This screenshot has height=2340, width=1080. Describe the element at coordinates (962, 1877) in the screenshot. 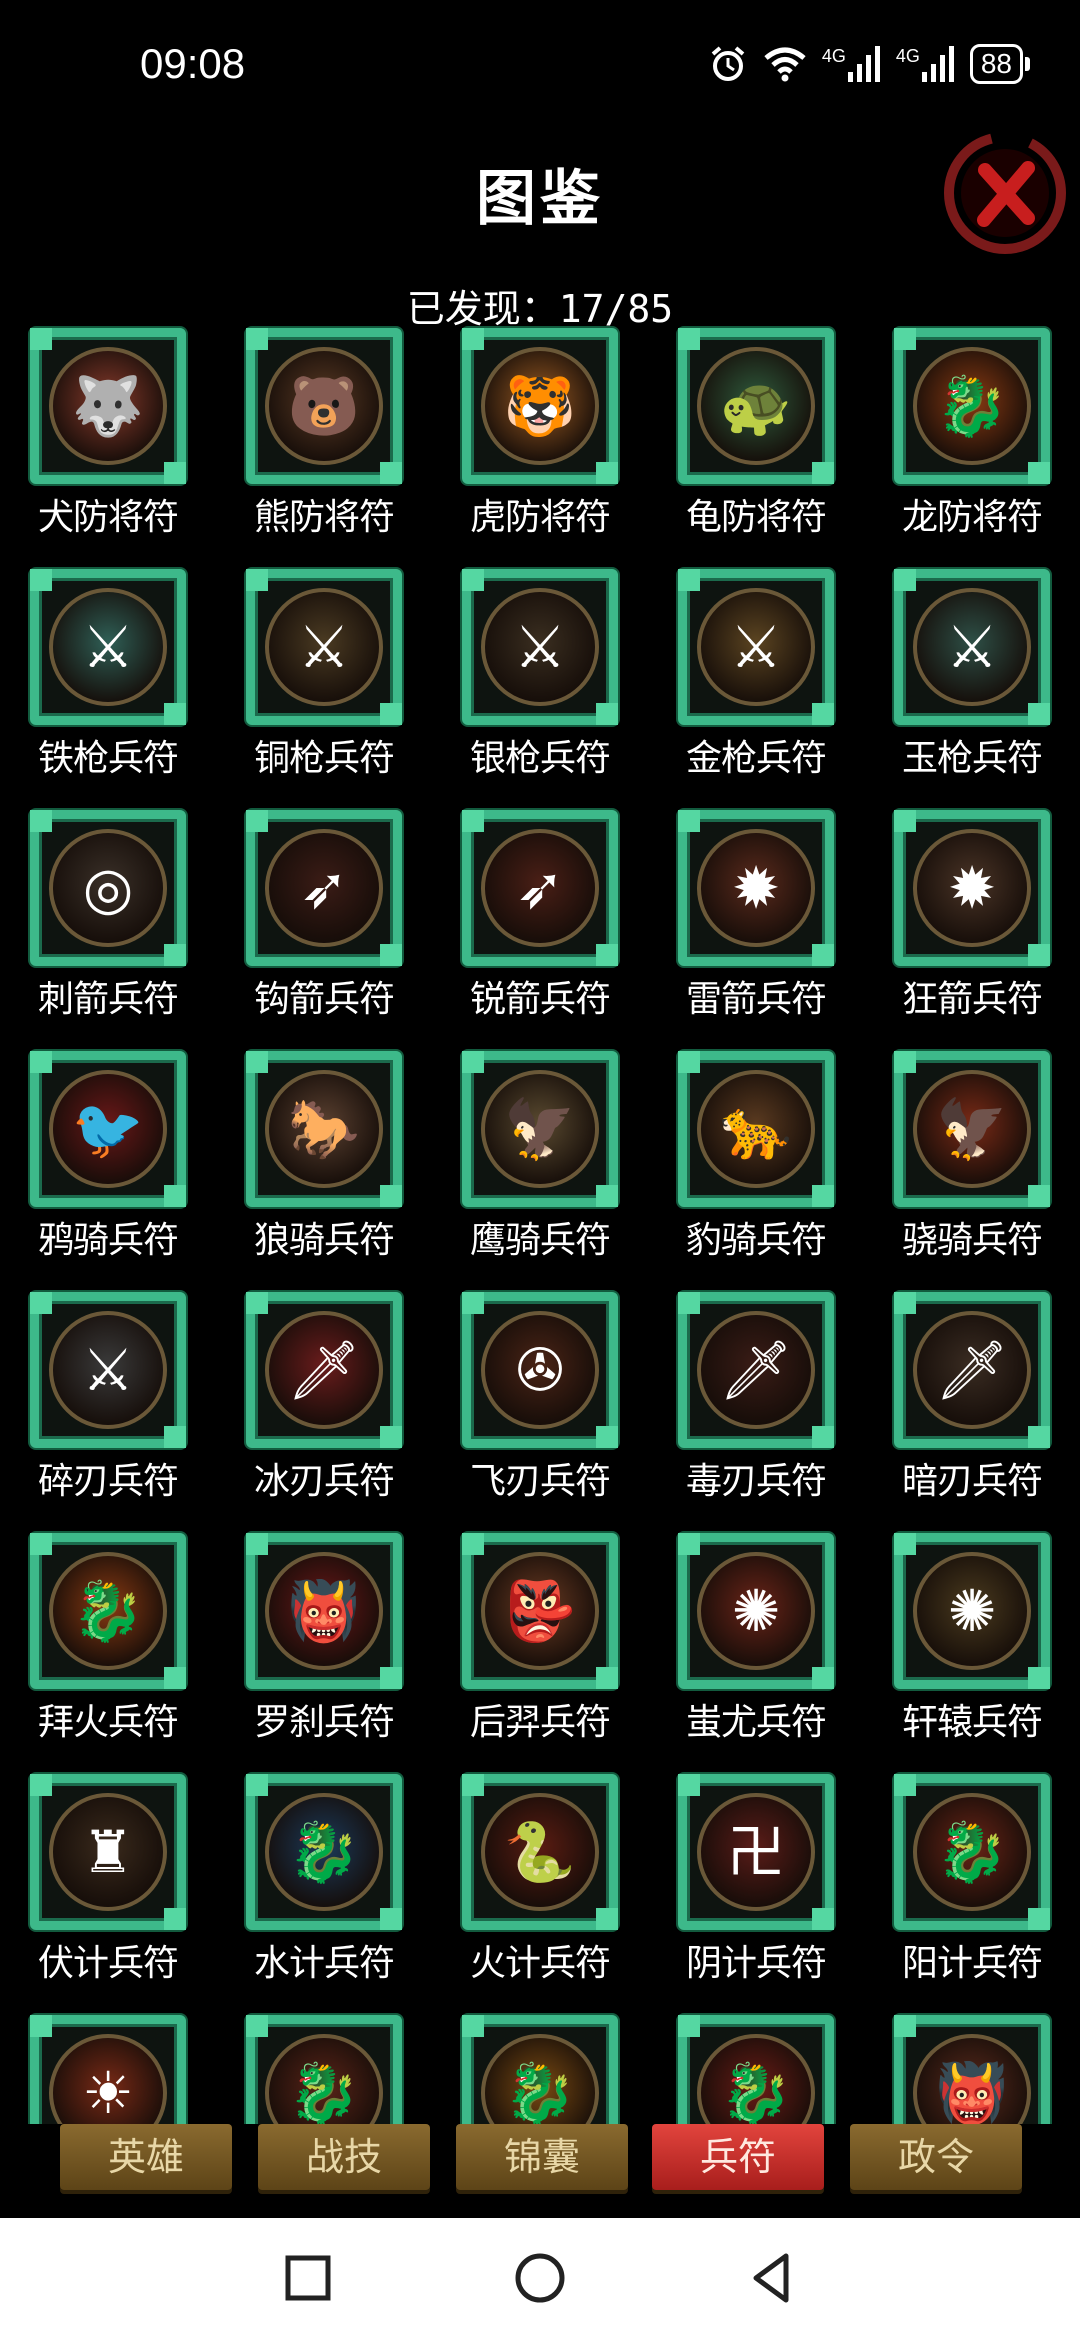

I see `collection-card: 🐉 阳计兵符` at that location.